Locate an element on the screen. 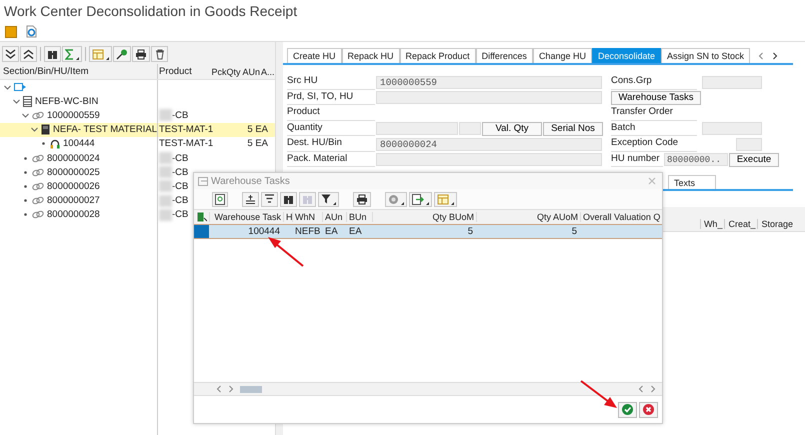 This screenshot has height=435, width=805. field-label: Pack. Material is located at coordinates (331, 159).